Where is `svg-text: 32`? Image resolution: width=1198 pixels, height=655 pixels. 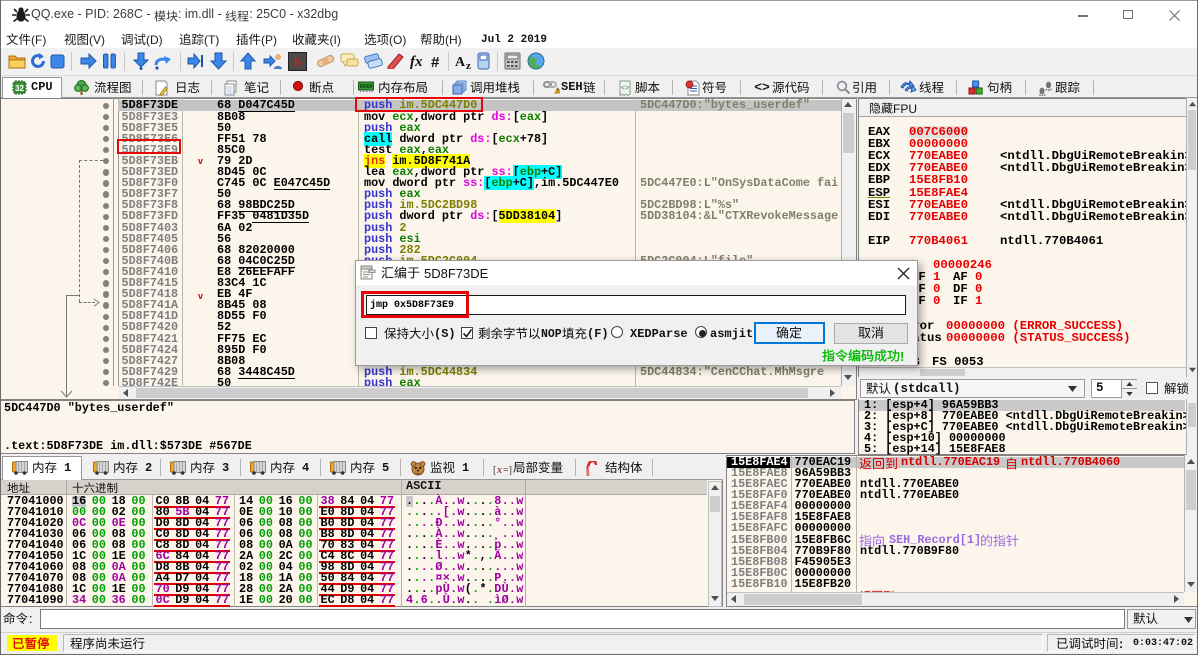
svg-text: 32 is located at coordinates (19, 88).